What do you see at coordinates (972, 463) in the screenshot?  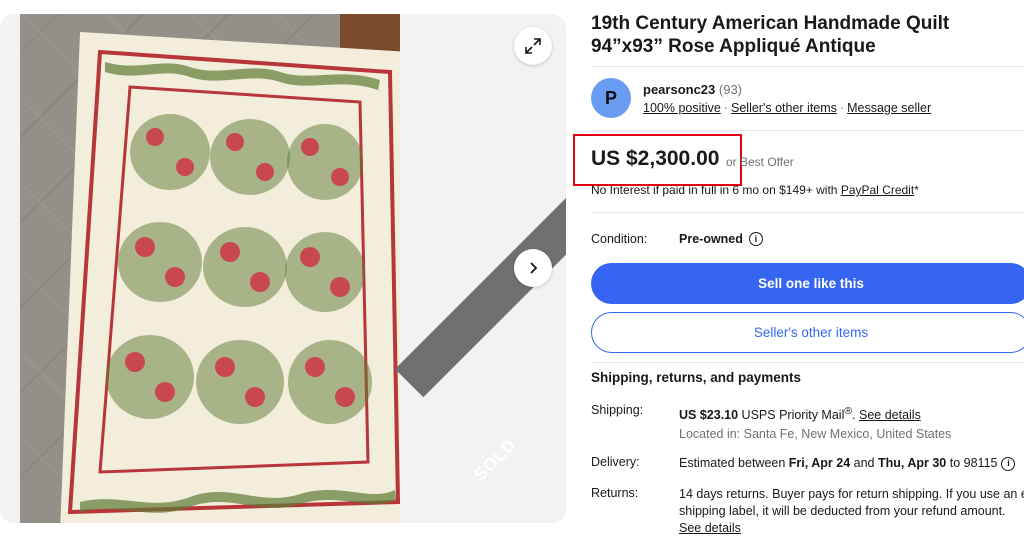 I see `delivery-zip: to 98115` at bounding box center [972, 463].